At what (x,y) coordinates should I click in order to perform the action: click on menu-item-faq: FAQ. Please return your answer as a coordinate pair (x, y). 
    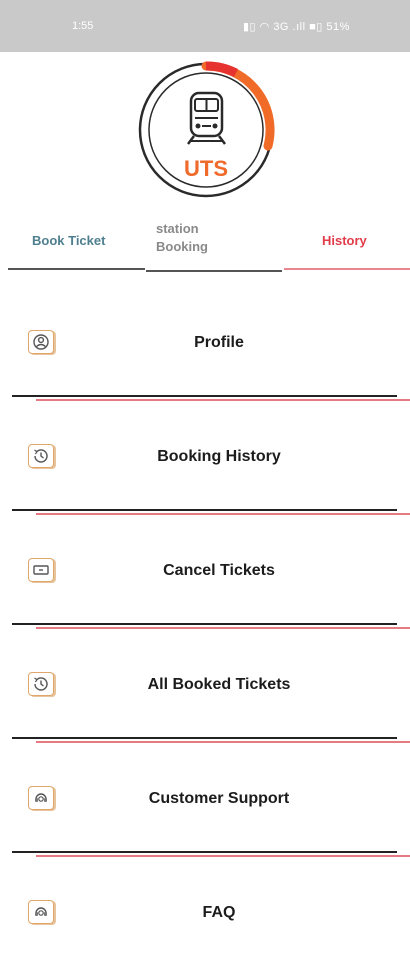
    Looking at the image, I should click on (205, 915).